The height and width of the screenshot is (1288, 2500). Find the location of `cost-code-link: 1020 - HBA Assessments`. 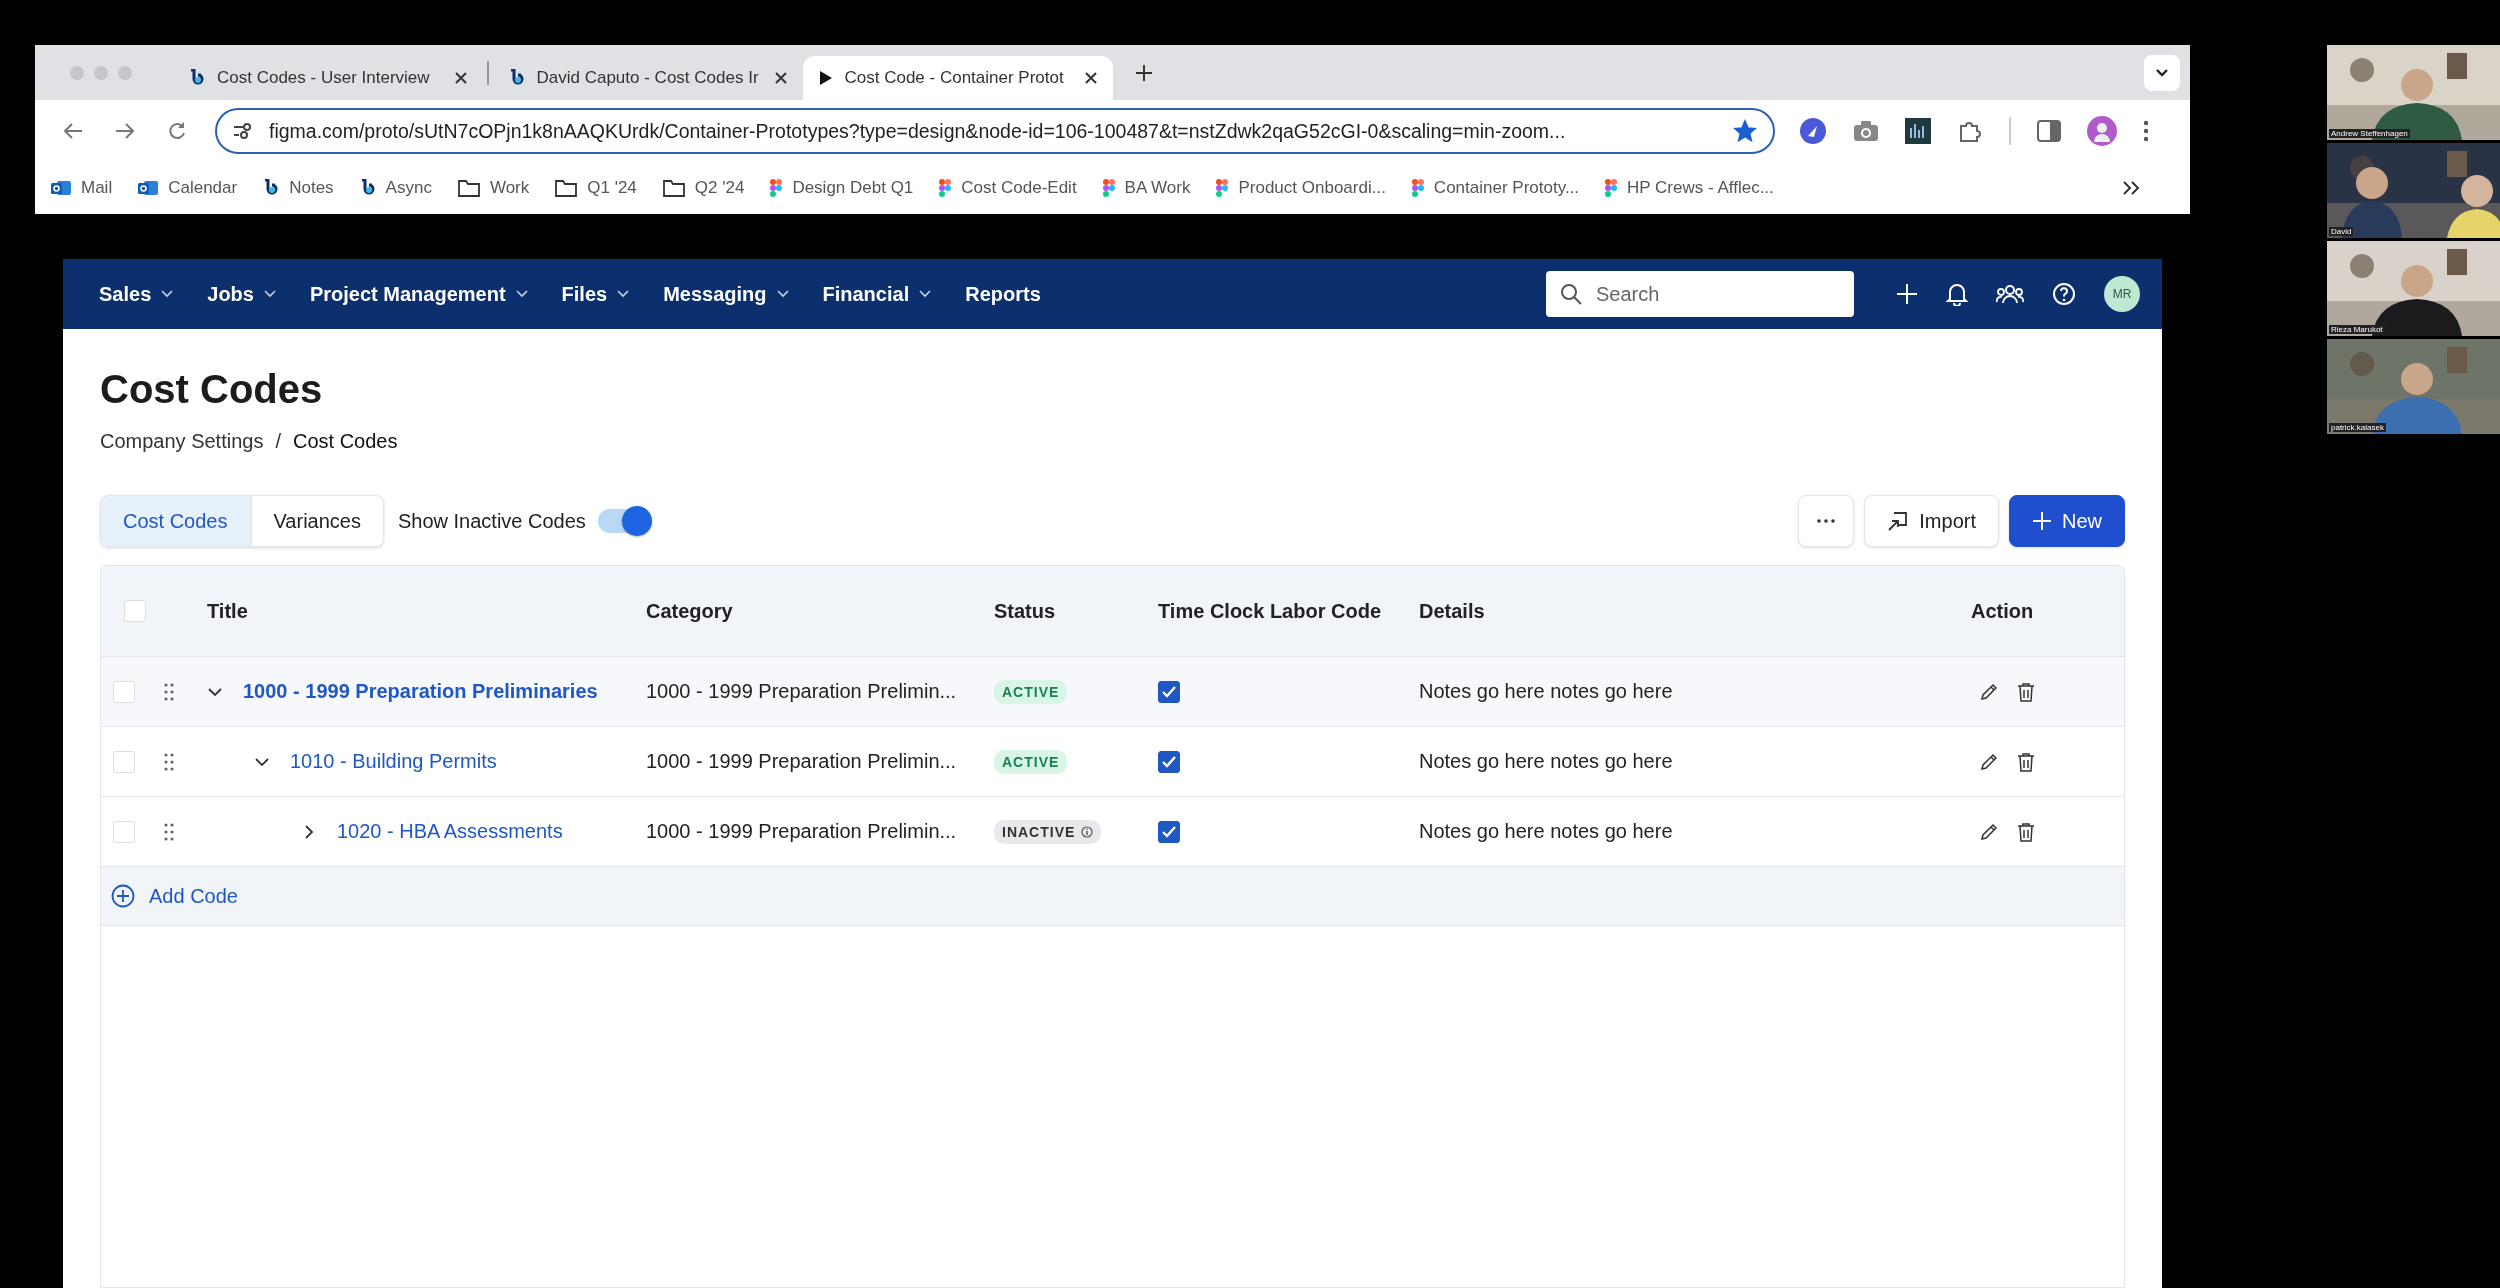

cost-code-link: 1020 - HBA Assessments is located at coordinates (450, 831).